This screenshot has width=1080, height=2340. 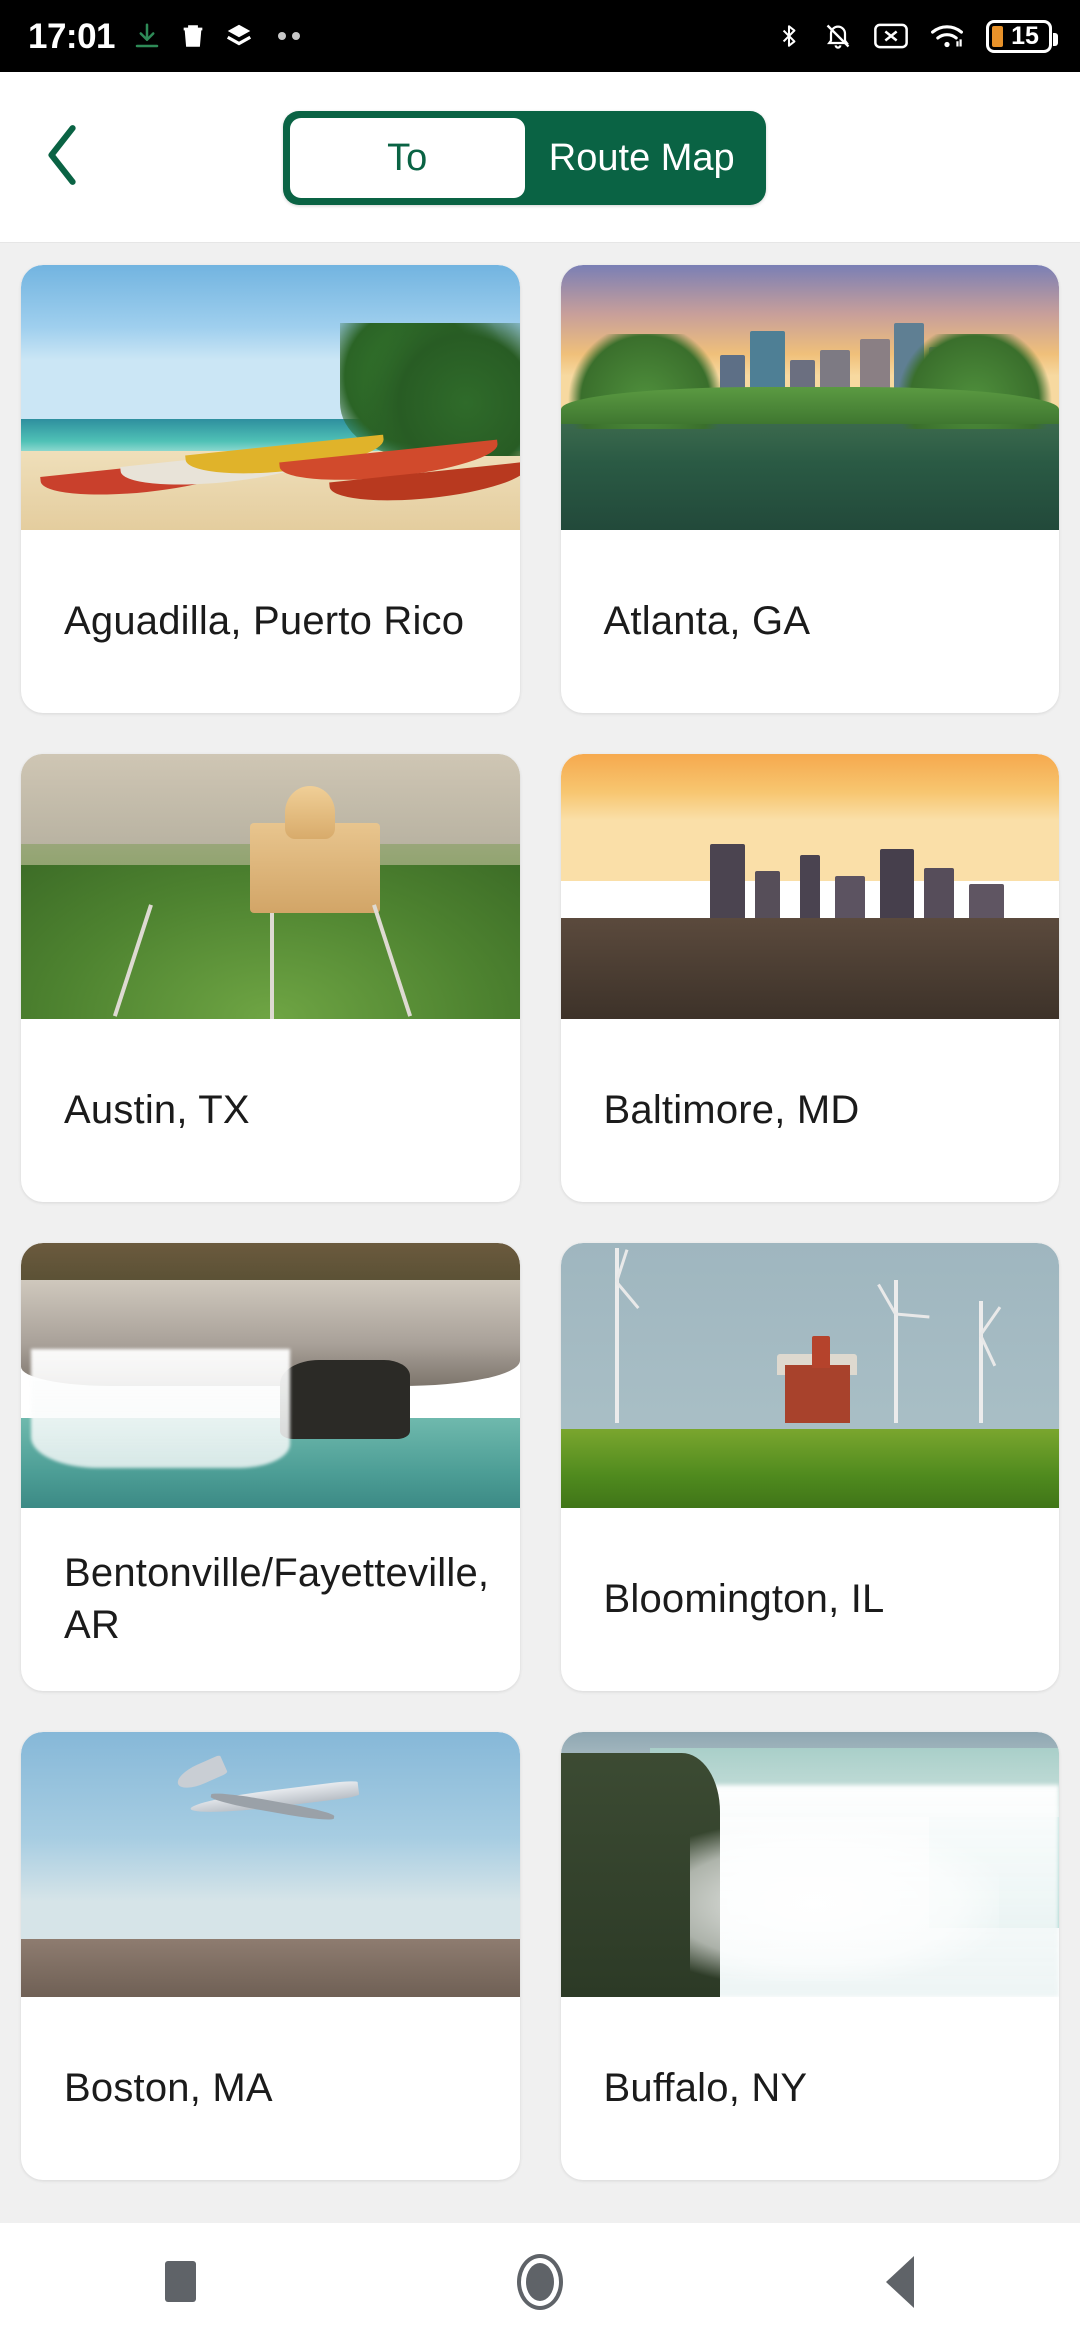 What do you see at coordinates (264, 620) in the screenshot?
I see `destination-name: Aguadilla, Puerto Rico` at bounding box center [264, 620].